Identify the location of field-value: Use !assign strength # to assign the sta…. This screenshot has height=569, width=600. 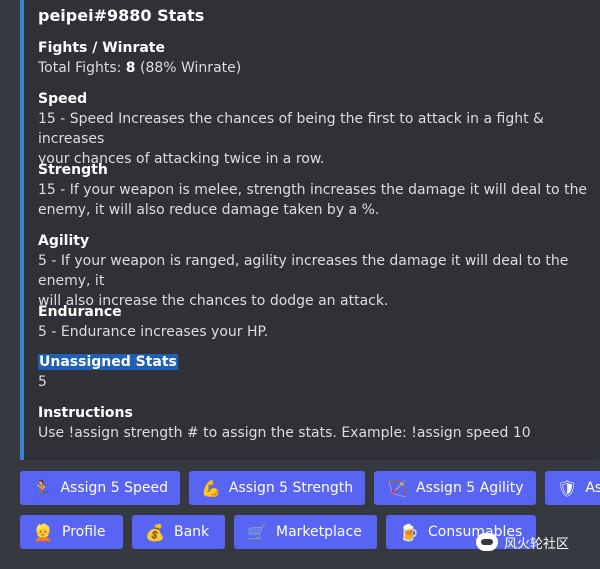
(284, 433).